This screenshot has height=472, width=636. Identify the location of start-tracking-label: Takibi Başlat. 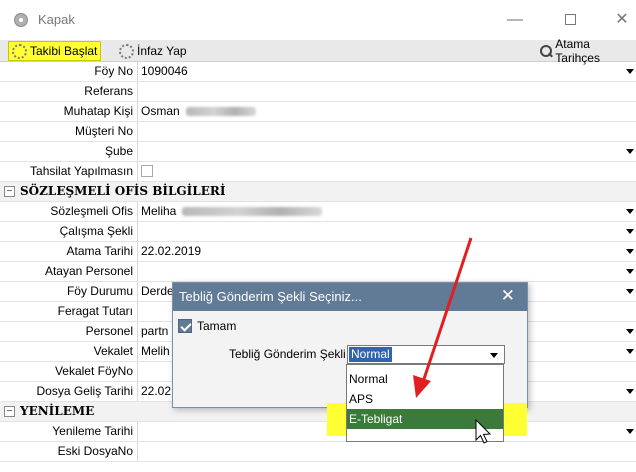
(64, 51).